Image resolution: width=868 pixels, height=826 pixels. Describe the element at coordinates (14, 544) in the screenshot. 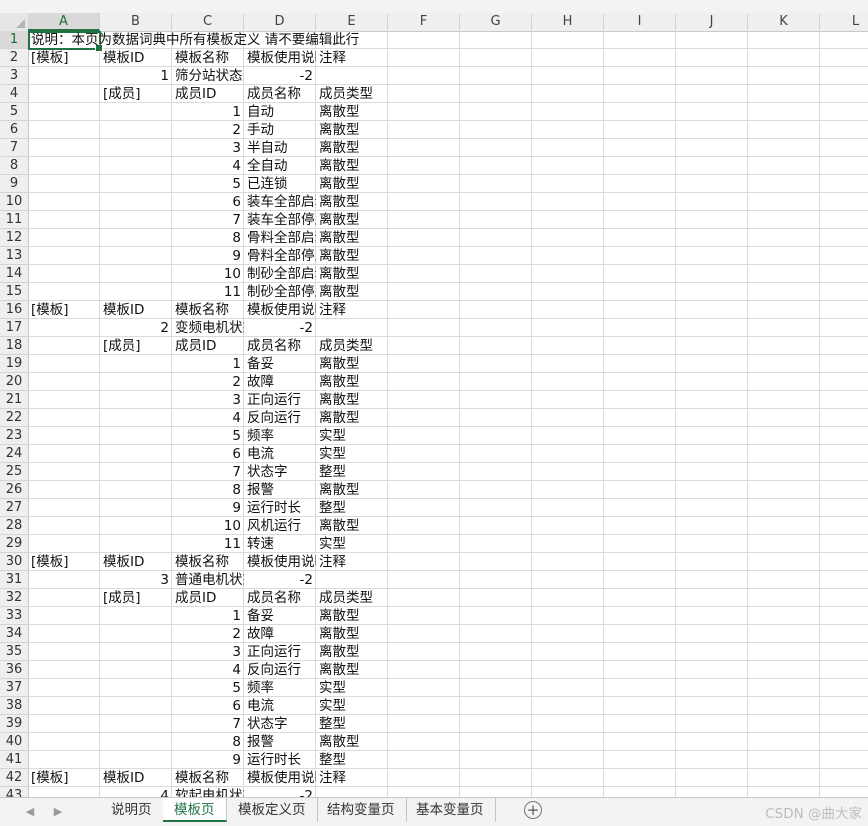

I see `row-header: 29` at that location.